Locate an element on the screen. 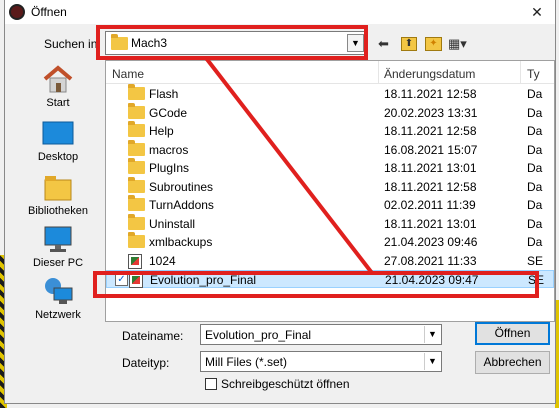 The width and height of the screenshot is (559, 408). filetype-value: Mill Files (*.set) is located at coordinates (246, 362).